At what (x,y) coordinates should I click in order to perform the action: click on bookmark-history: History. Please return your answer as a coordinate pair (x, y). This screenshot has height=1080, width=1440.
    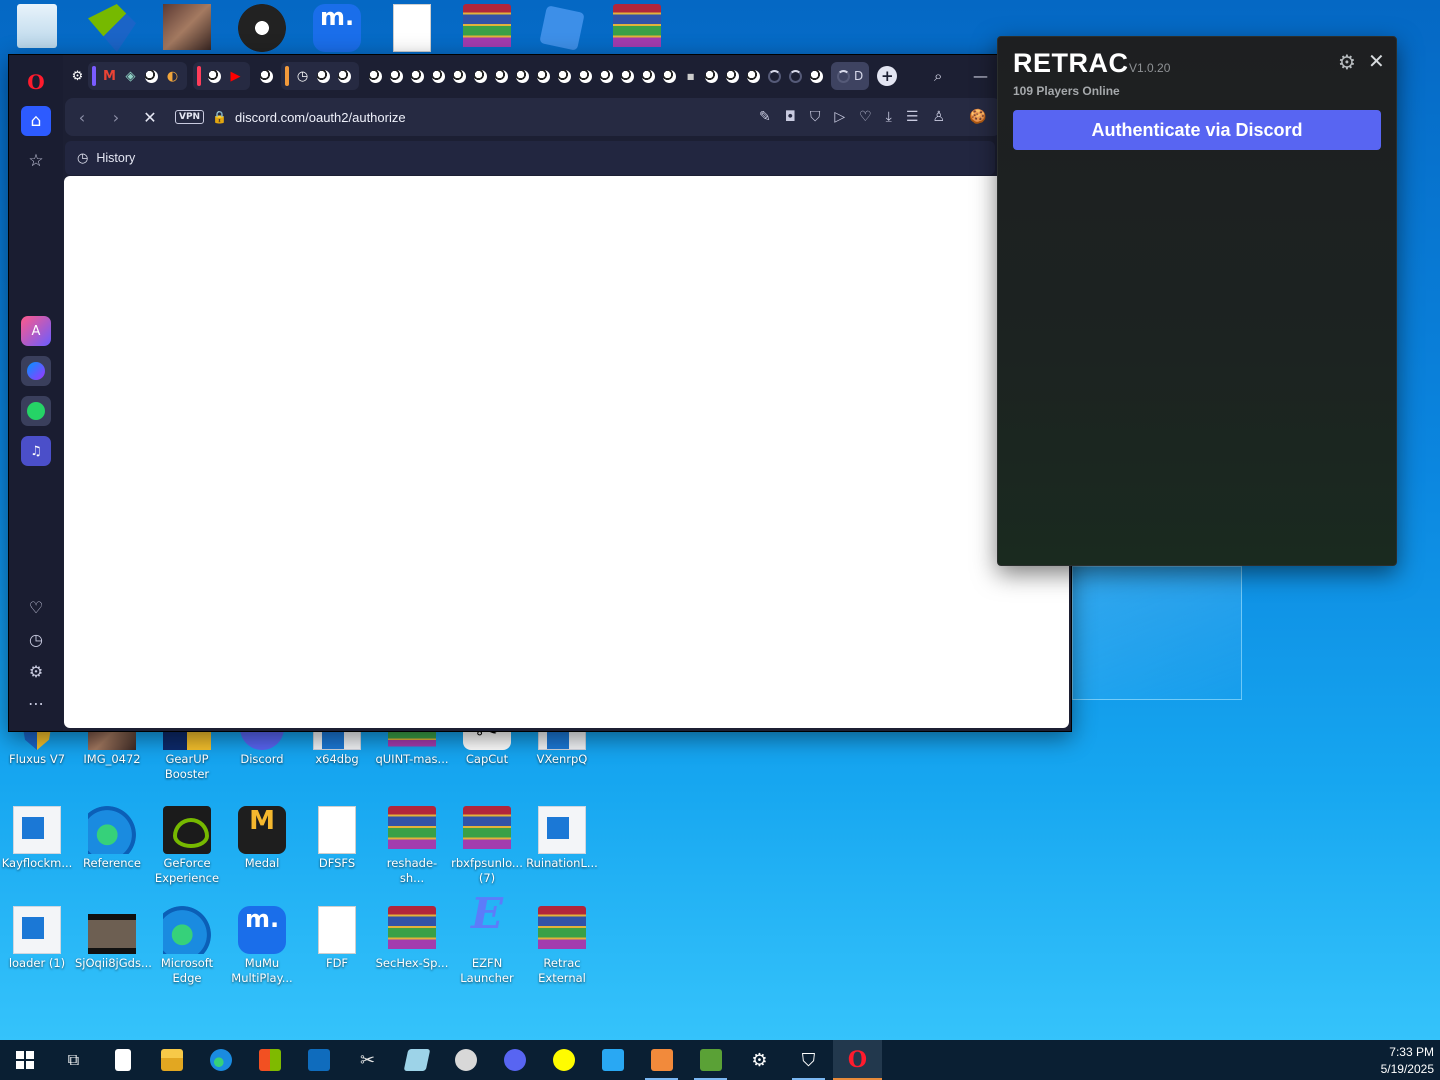
    Looking at the image, I should click on (115, 158).